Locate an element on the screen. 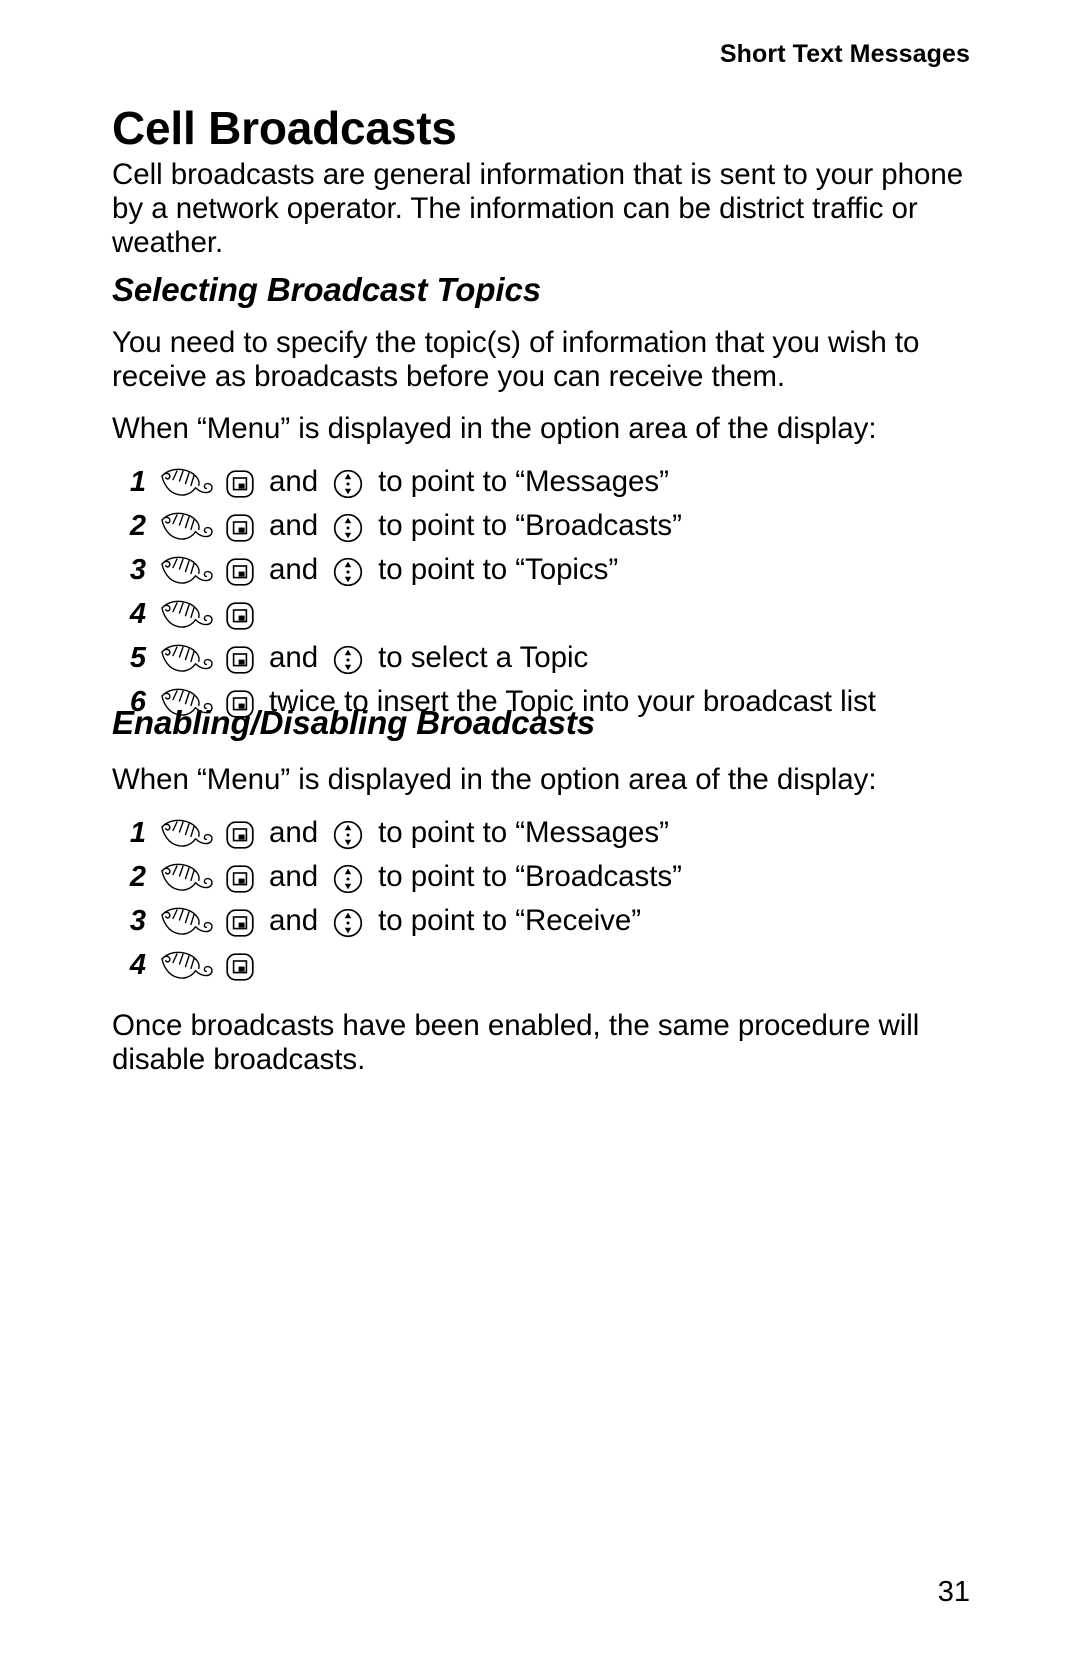 The image size is (1080, 1667). section-heading: Enabling/Disabling Broadcasts is located at coordinates (354, 722).